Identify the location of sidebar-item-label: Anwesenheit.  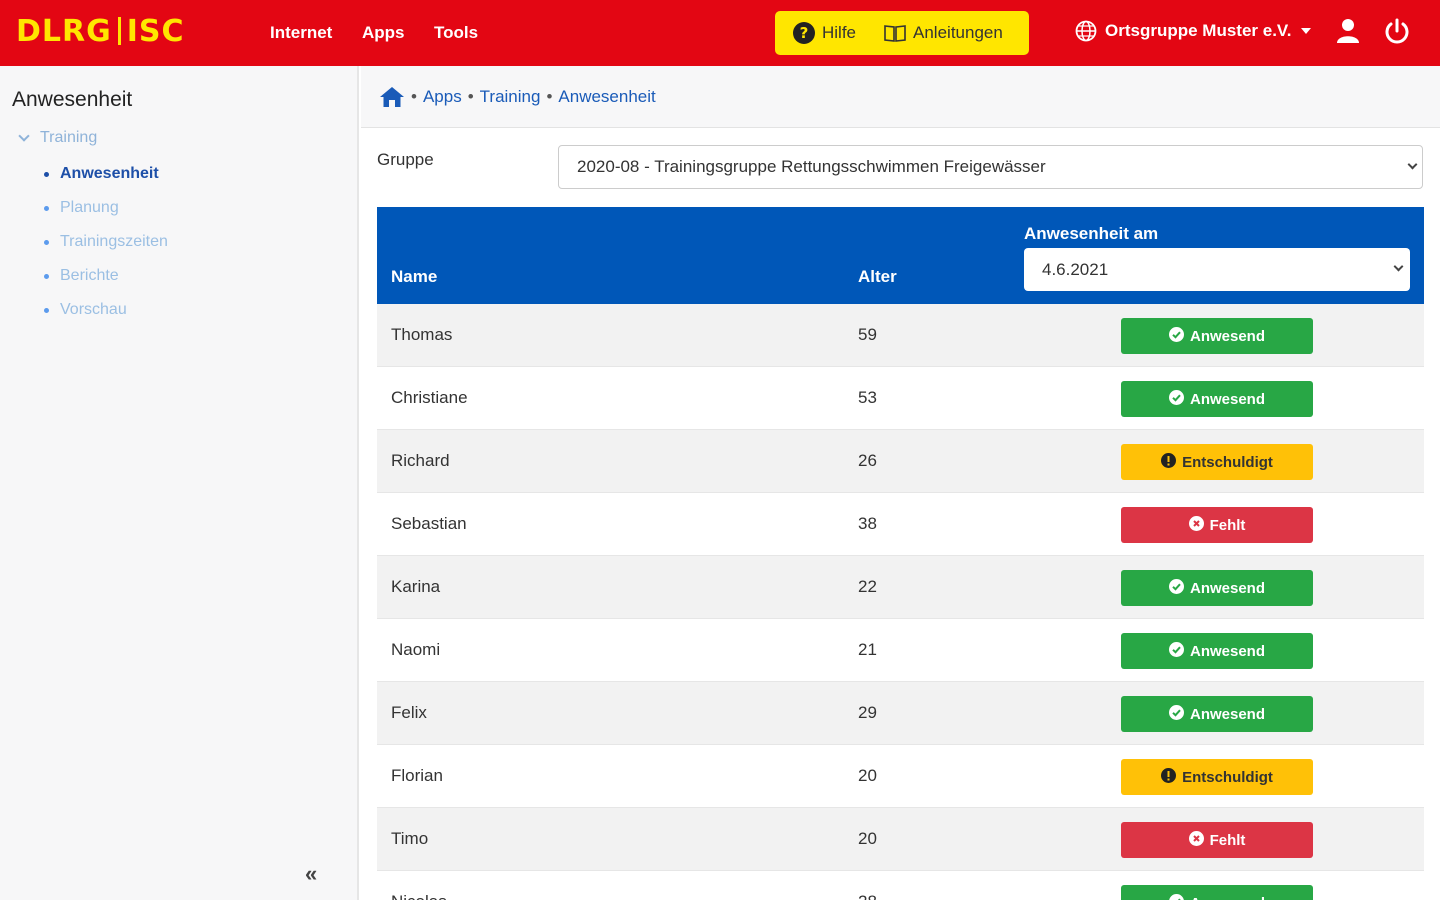
(109, 173).